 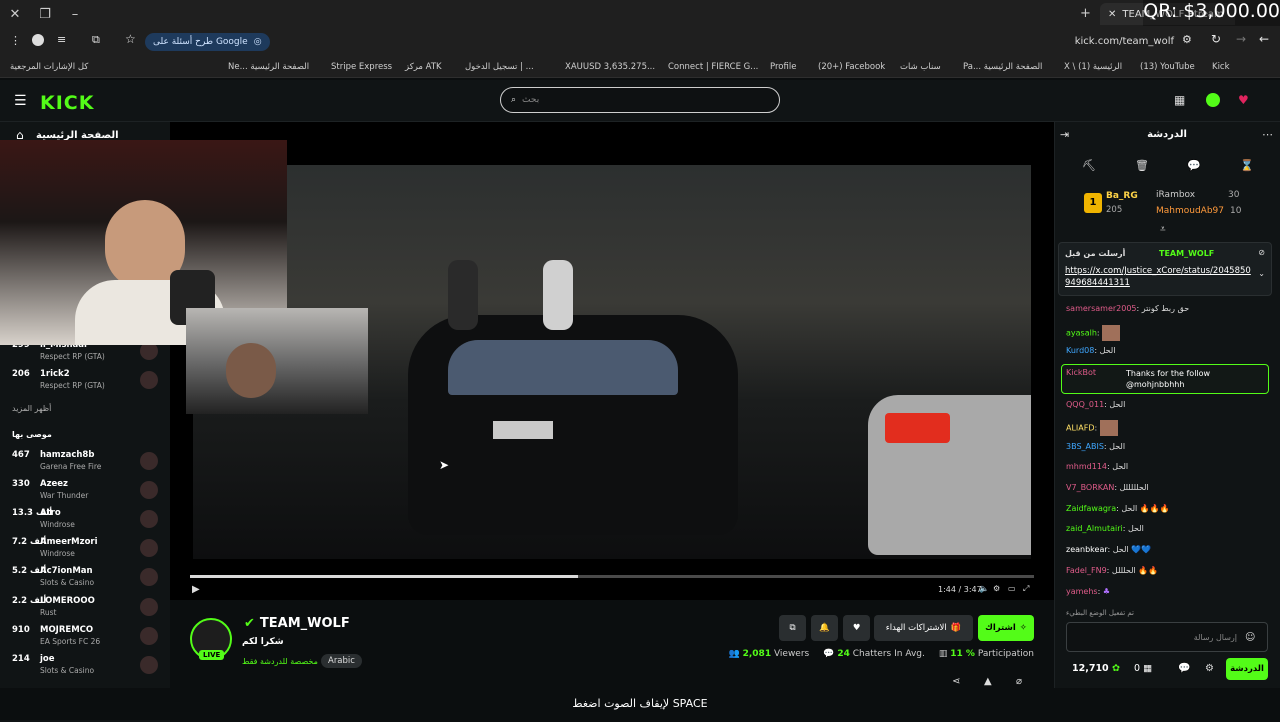 I want to click on hamburger-menu-icon: ☰, so click(x=20, y=101).